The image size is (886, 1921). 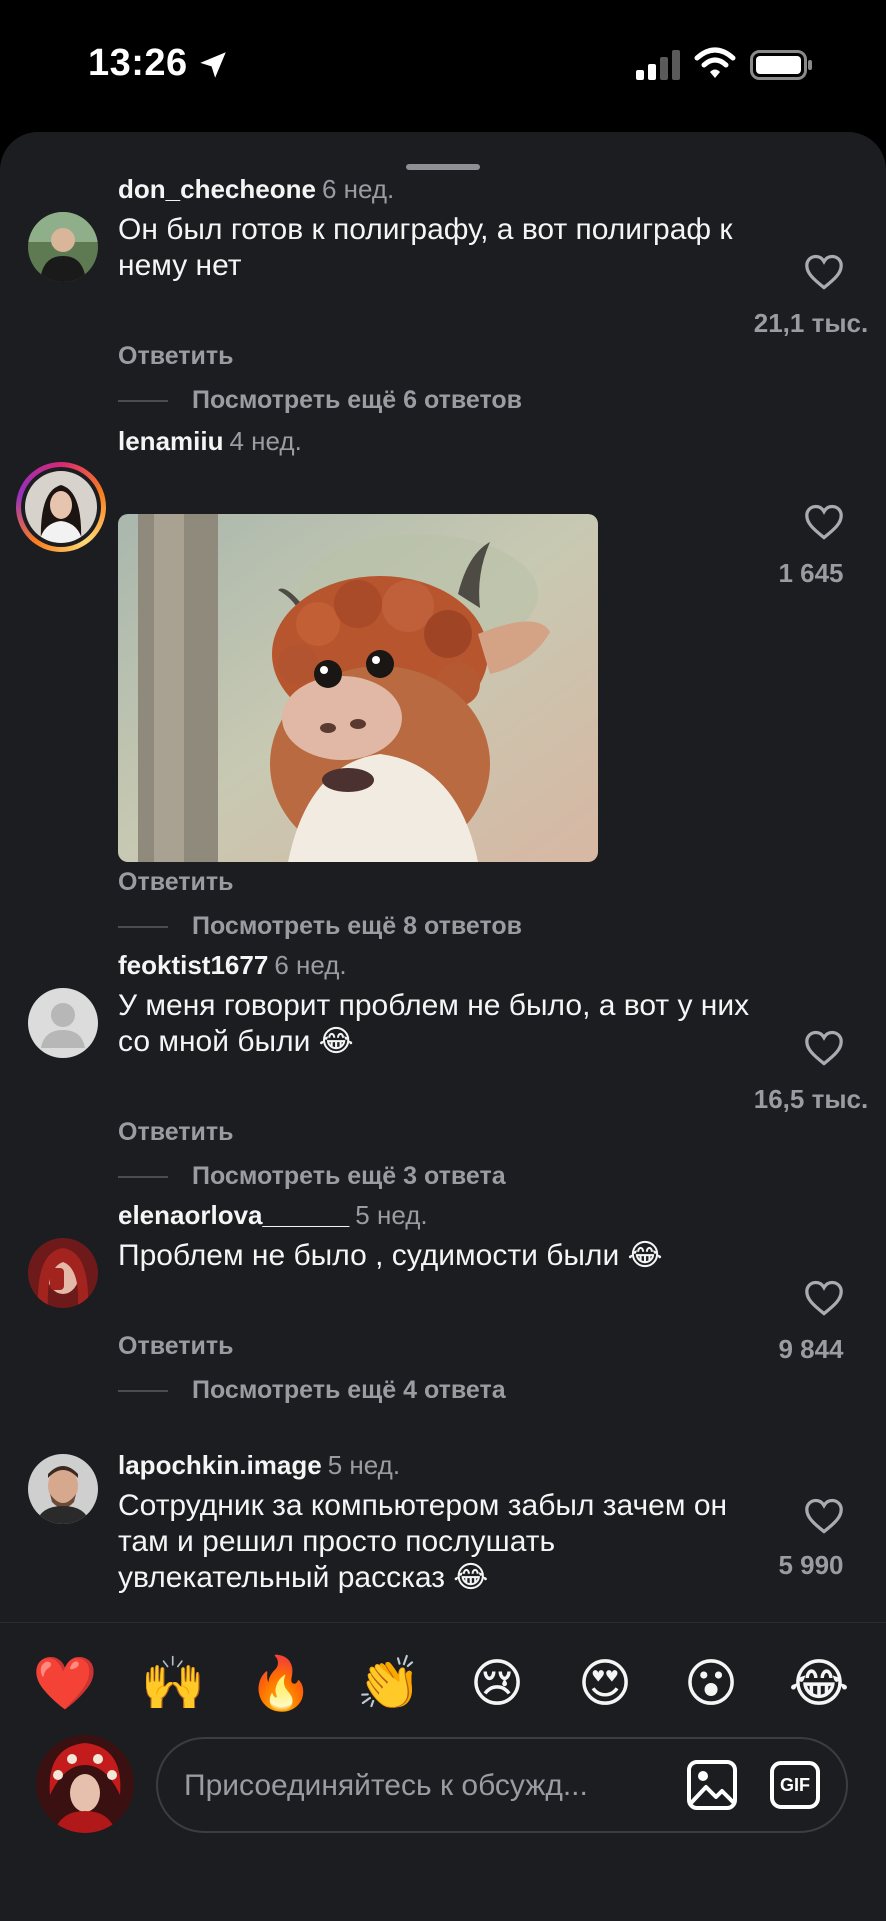 What do you see at coordinates (443, 167) in the screenshot?
I see `sheet-grabber` at bounding box center [443, 167].